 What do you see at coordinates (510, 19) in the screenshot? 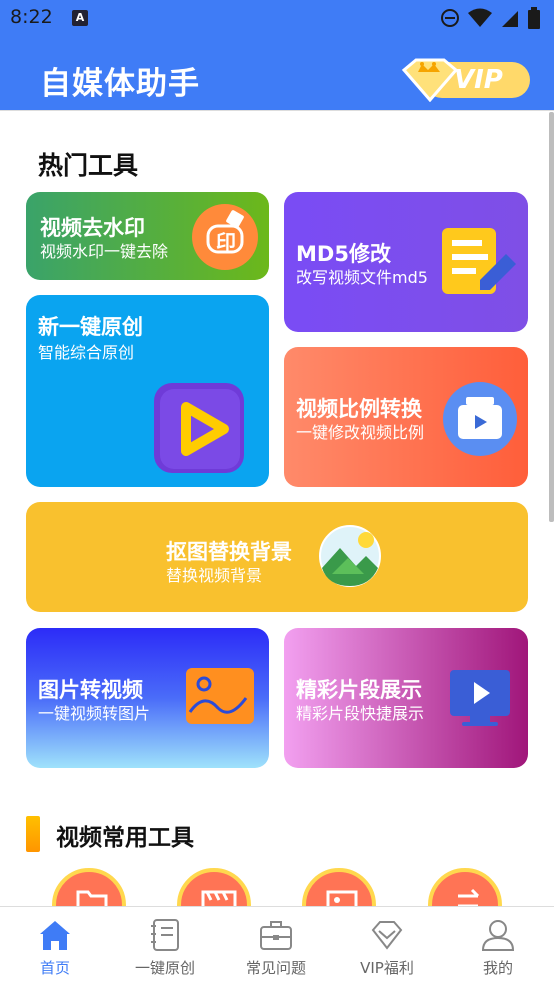
I see `signal-icon` at bounding box center [510, 19].